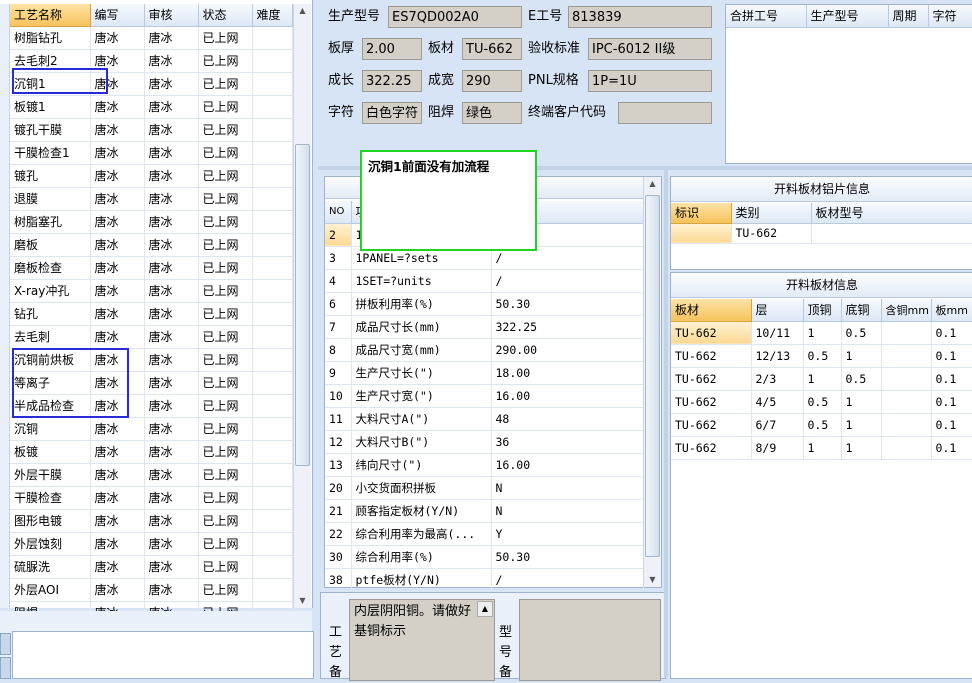  What do you see at coordinates (485, 609) in the screenshot?
I see `process-note-scroll-up: ▲` at bounding box center [485, 609].